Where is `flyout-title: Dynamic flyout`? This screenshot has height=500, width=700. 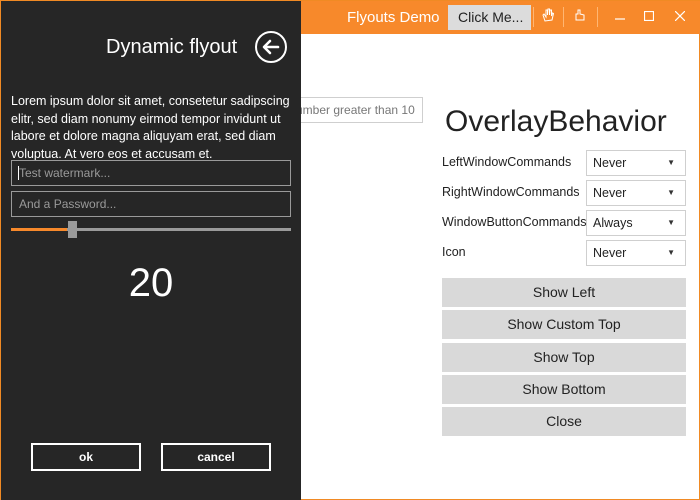
flyout-title: Dynamic flyout is located at coordinates (172, 47).